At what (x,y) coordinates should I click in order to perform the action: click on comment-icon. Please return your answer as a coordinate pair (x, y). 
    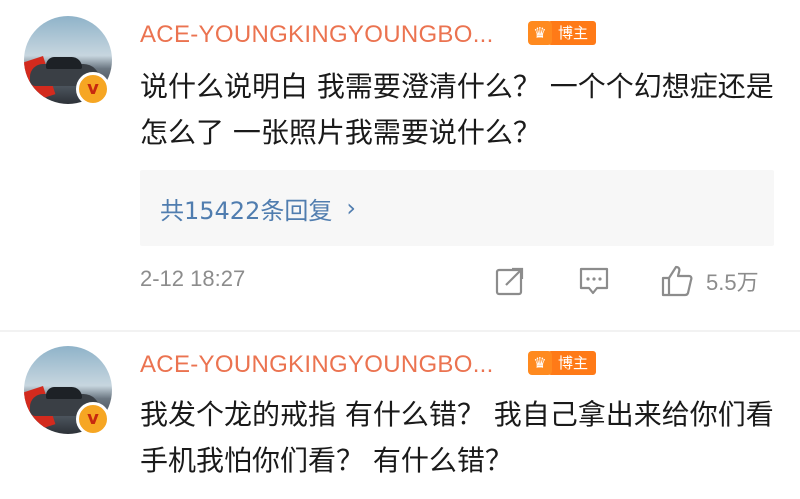
    Looking at the image, I should click on (594, 281).